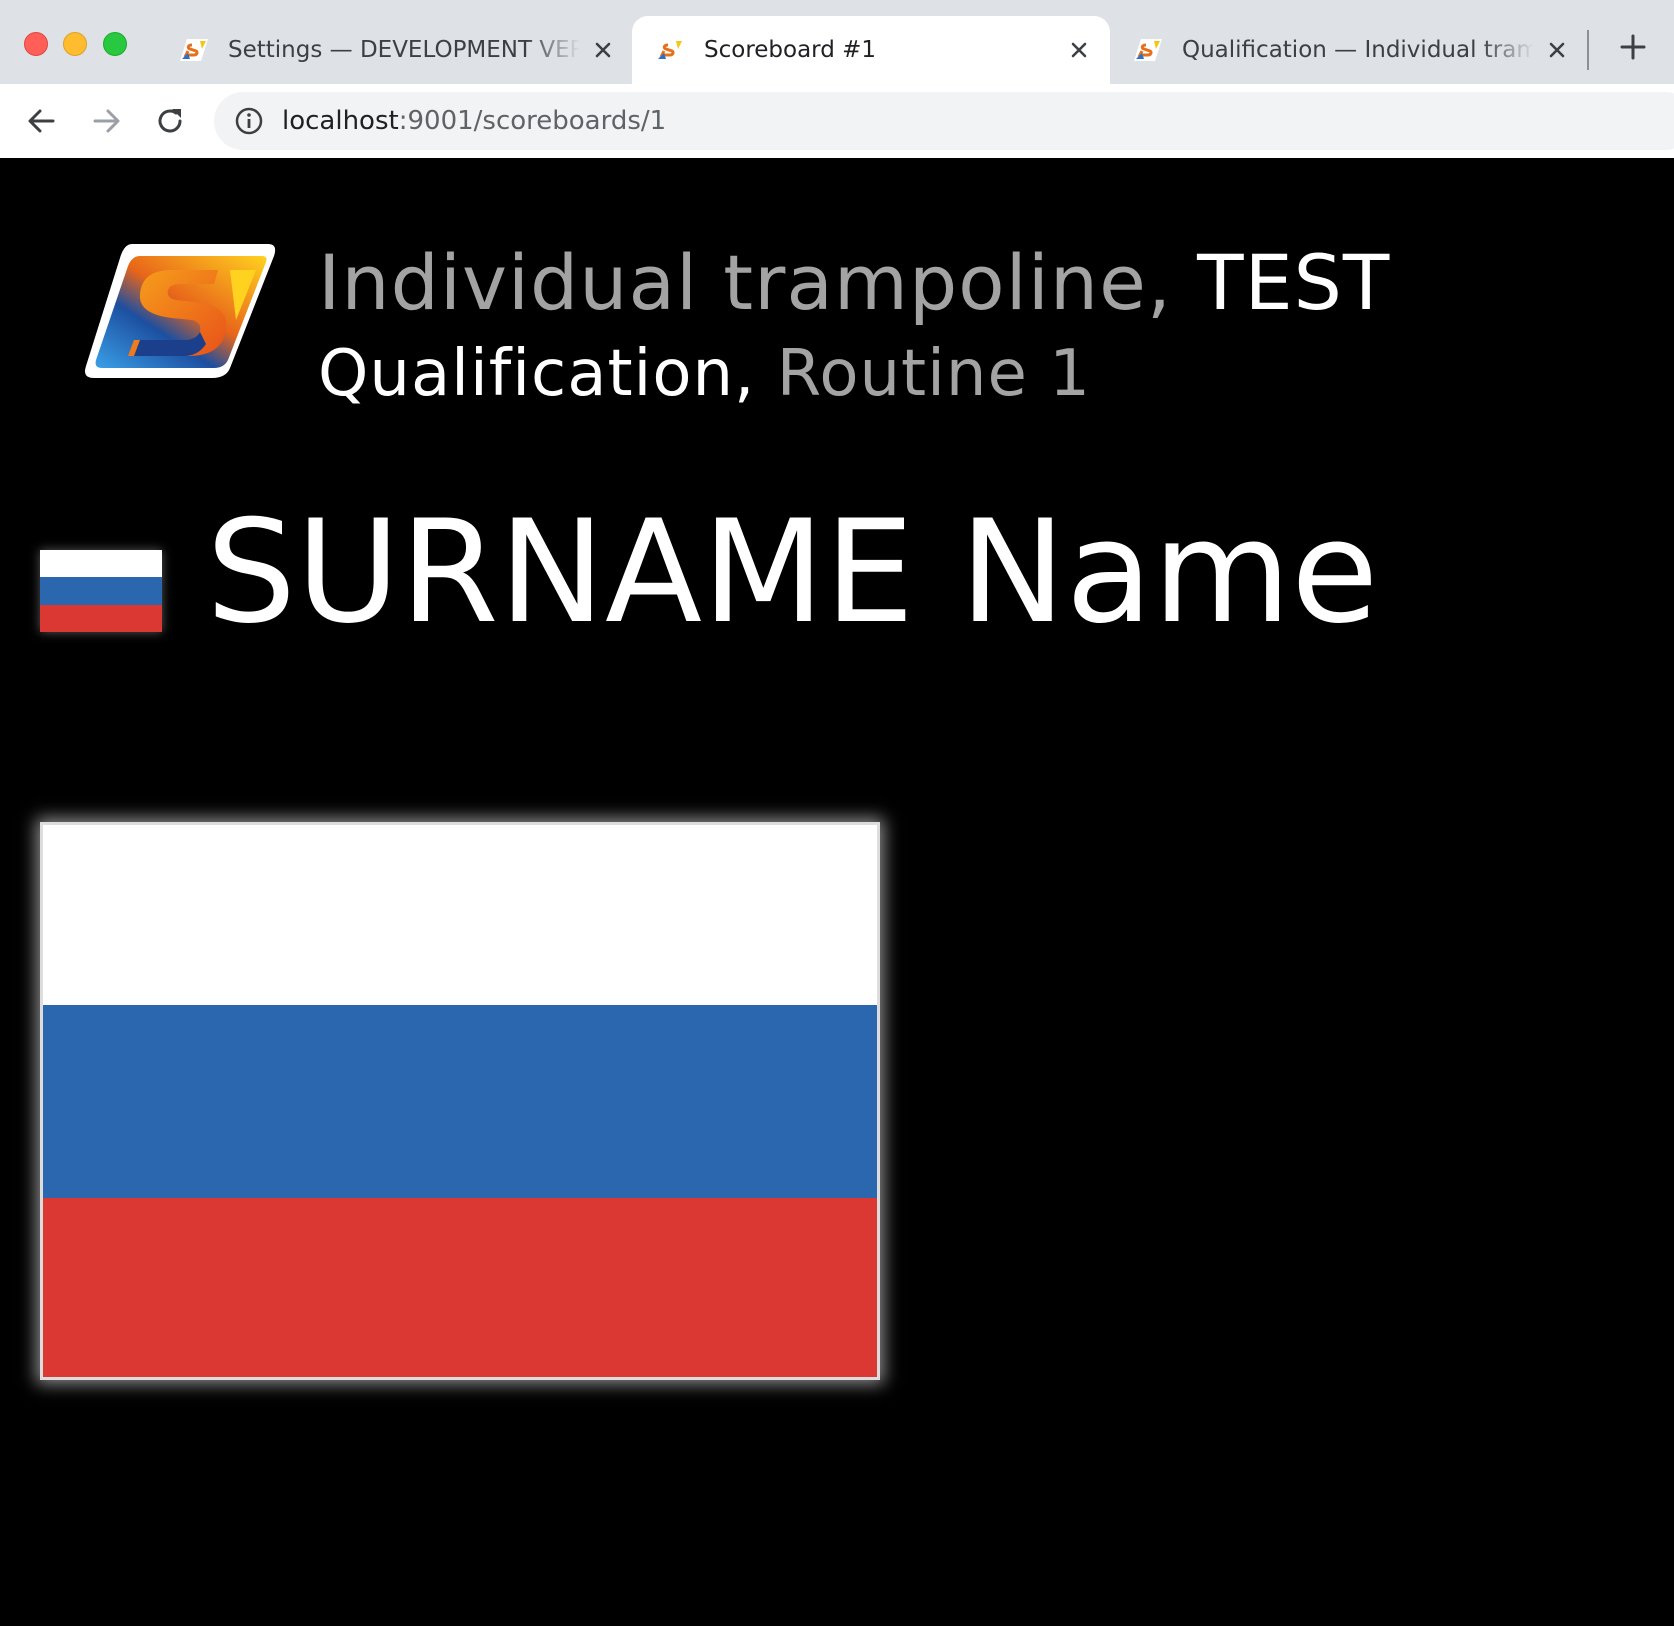 The height and width of the screenshot is (1626, 1674). I want to click on stage-title: Qualification, Routine 1, so click(704, 374).